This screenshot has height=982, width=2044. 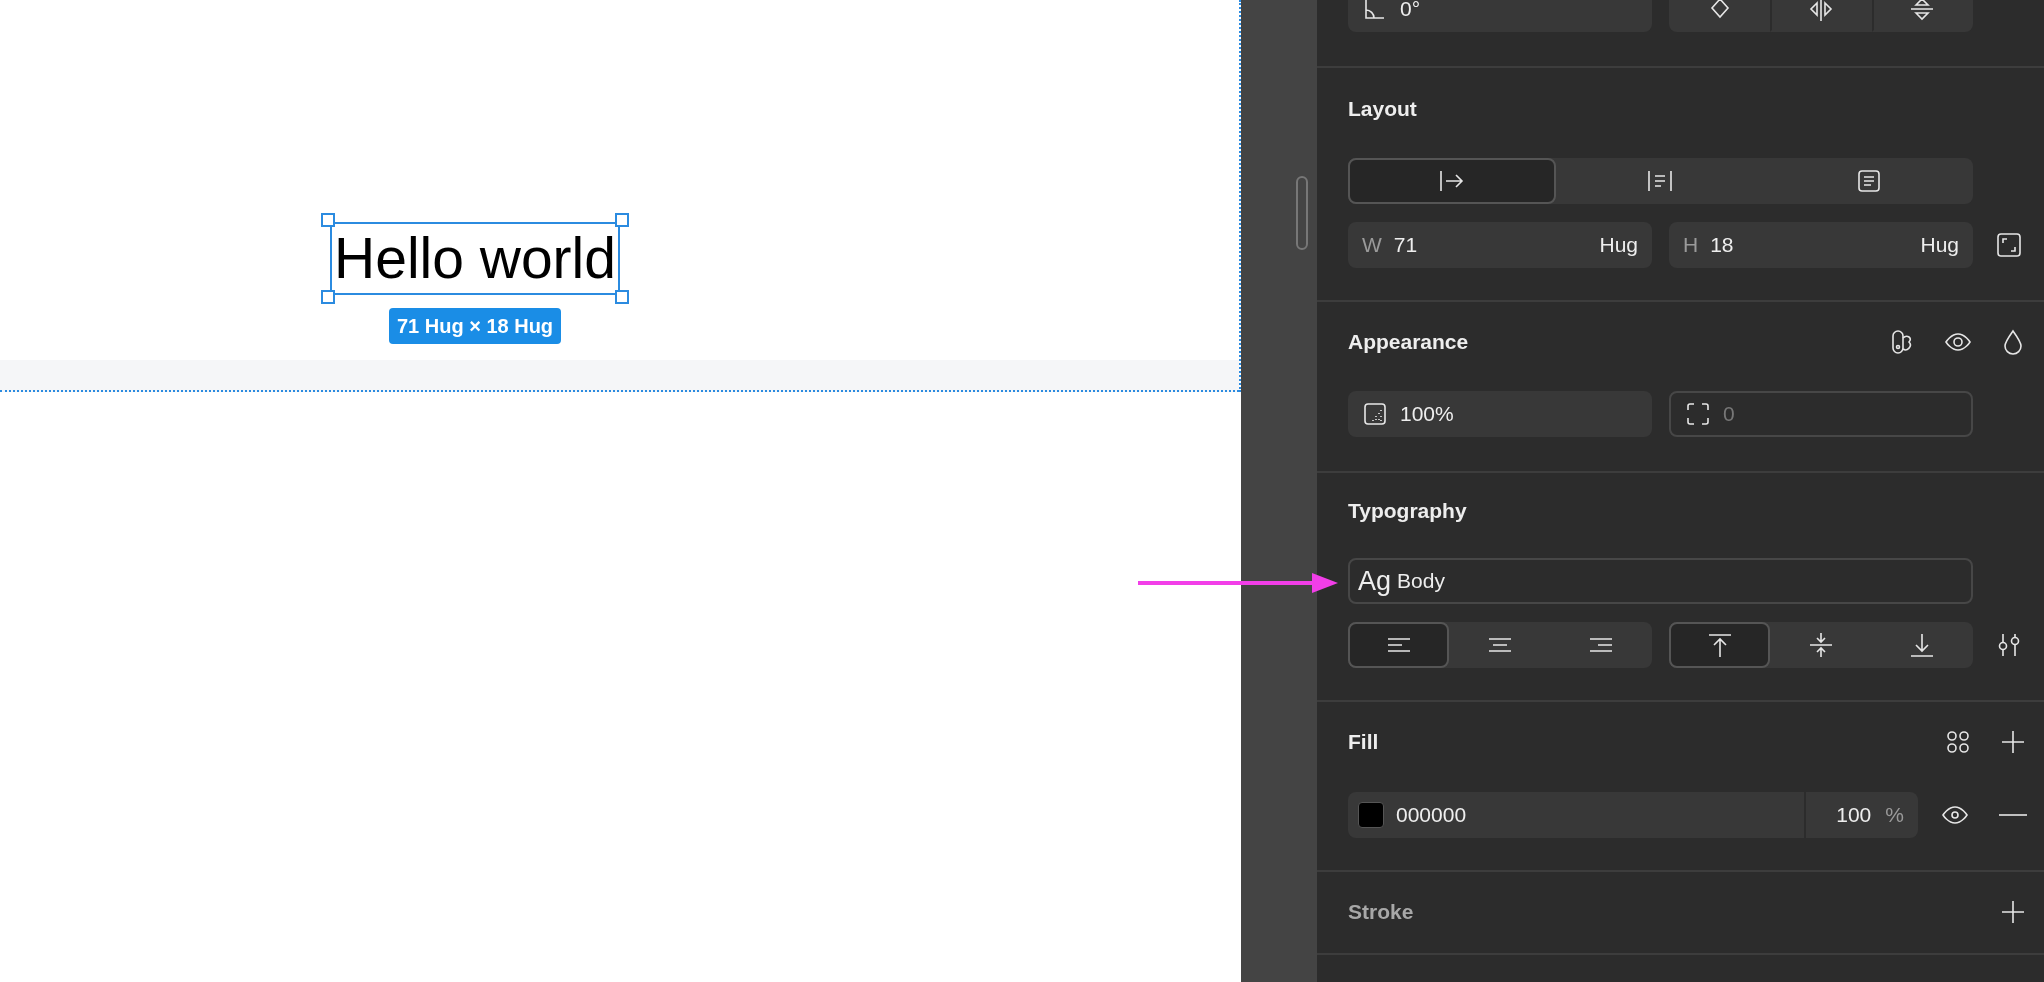 I want to click on field-value: 71, so click(x=1405, y=245).